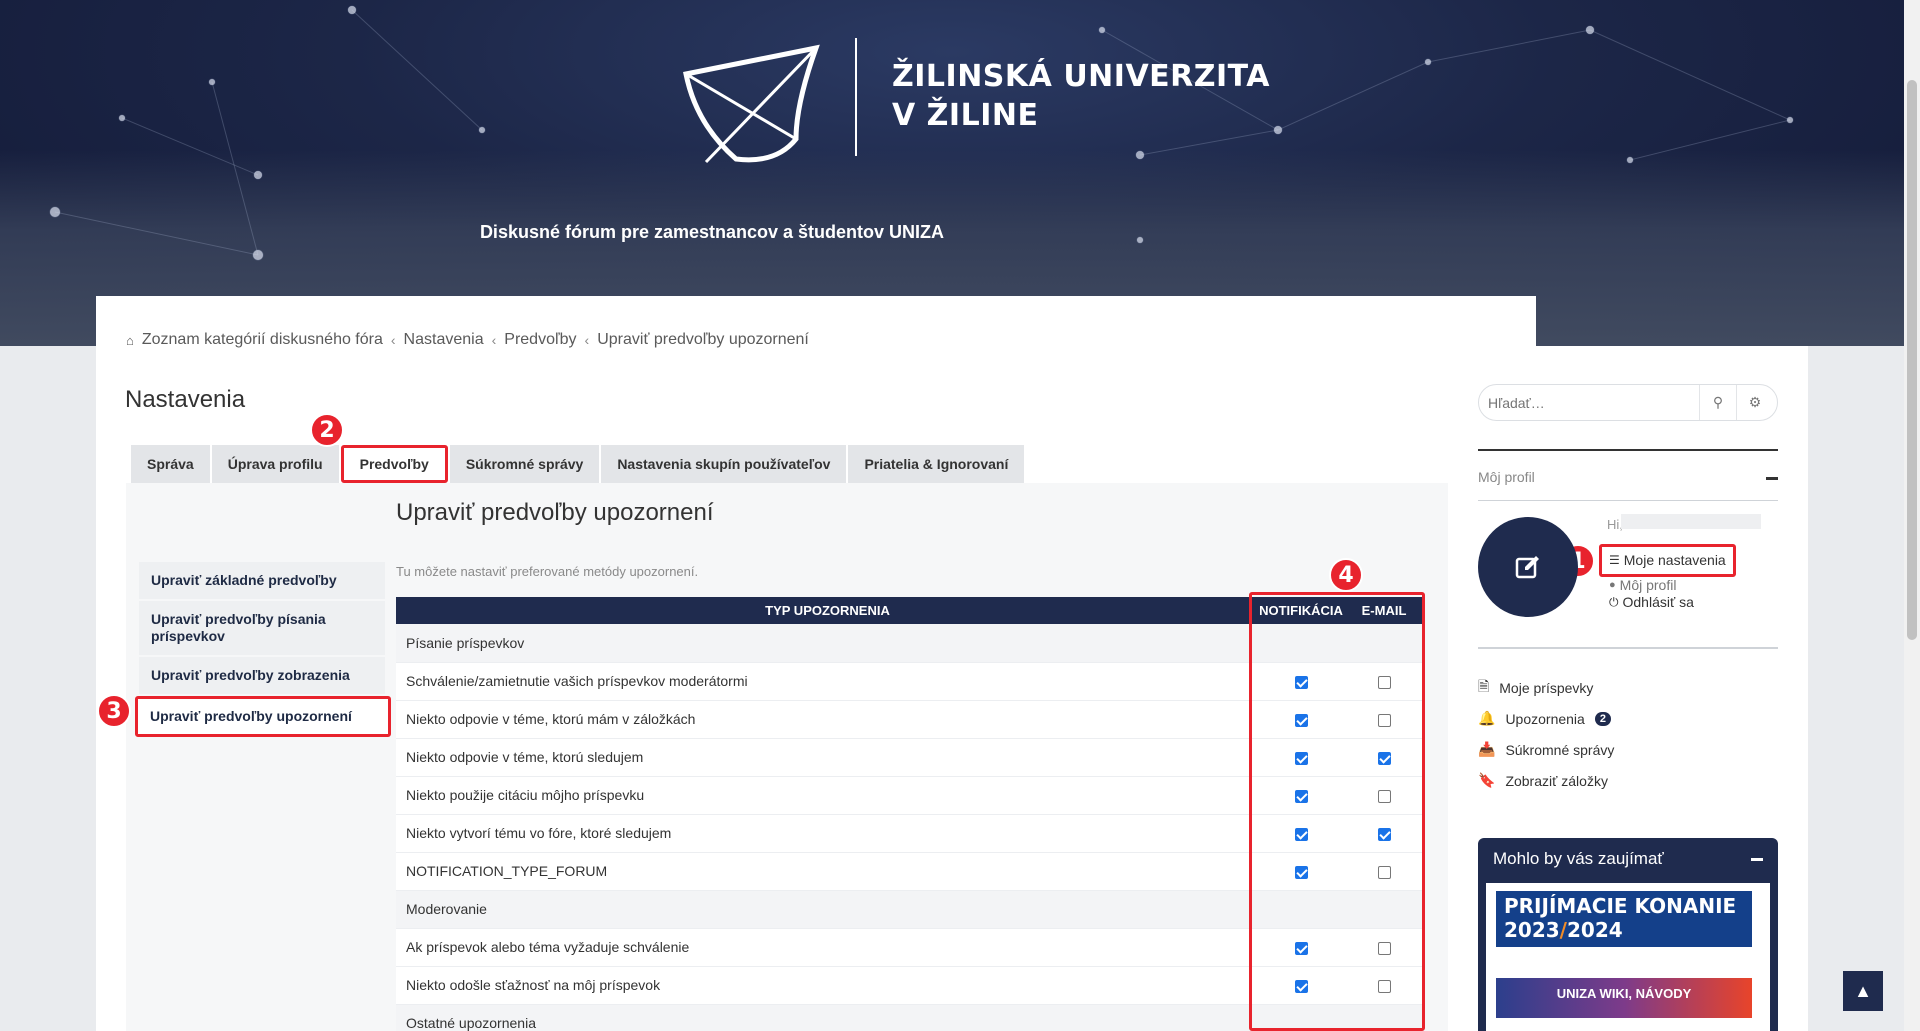 This screenshot has width=1920, height=1031. What do you see at coordinates (1667, 560) in the screenshot?
I see `my-settings-link: ☰ Moje nastavenia` at bounding box center [1667, 560].